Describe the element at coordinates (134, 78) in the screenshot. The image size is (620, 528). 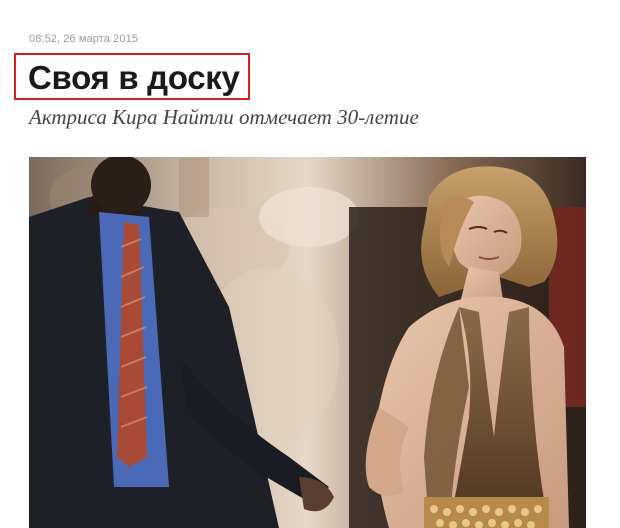
I see `article-headline: Своя в доску` at that location.